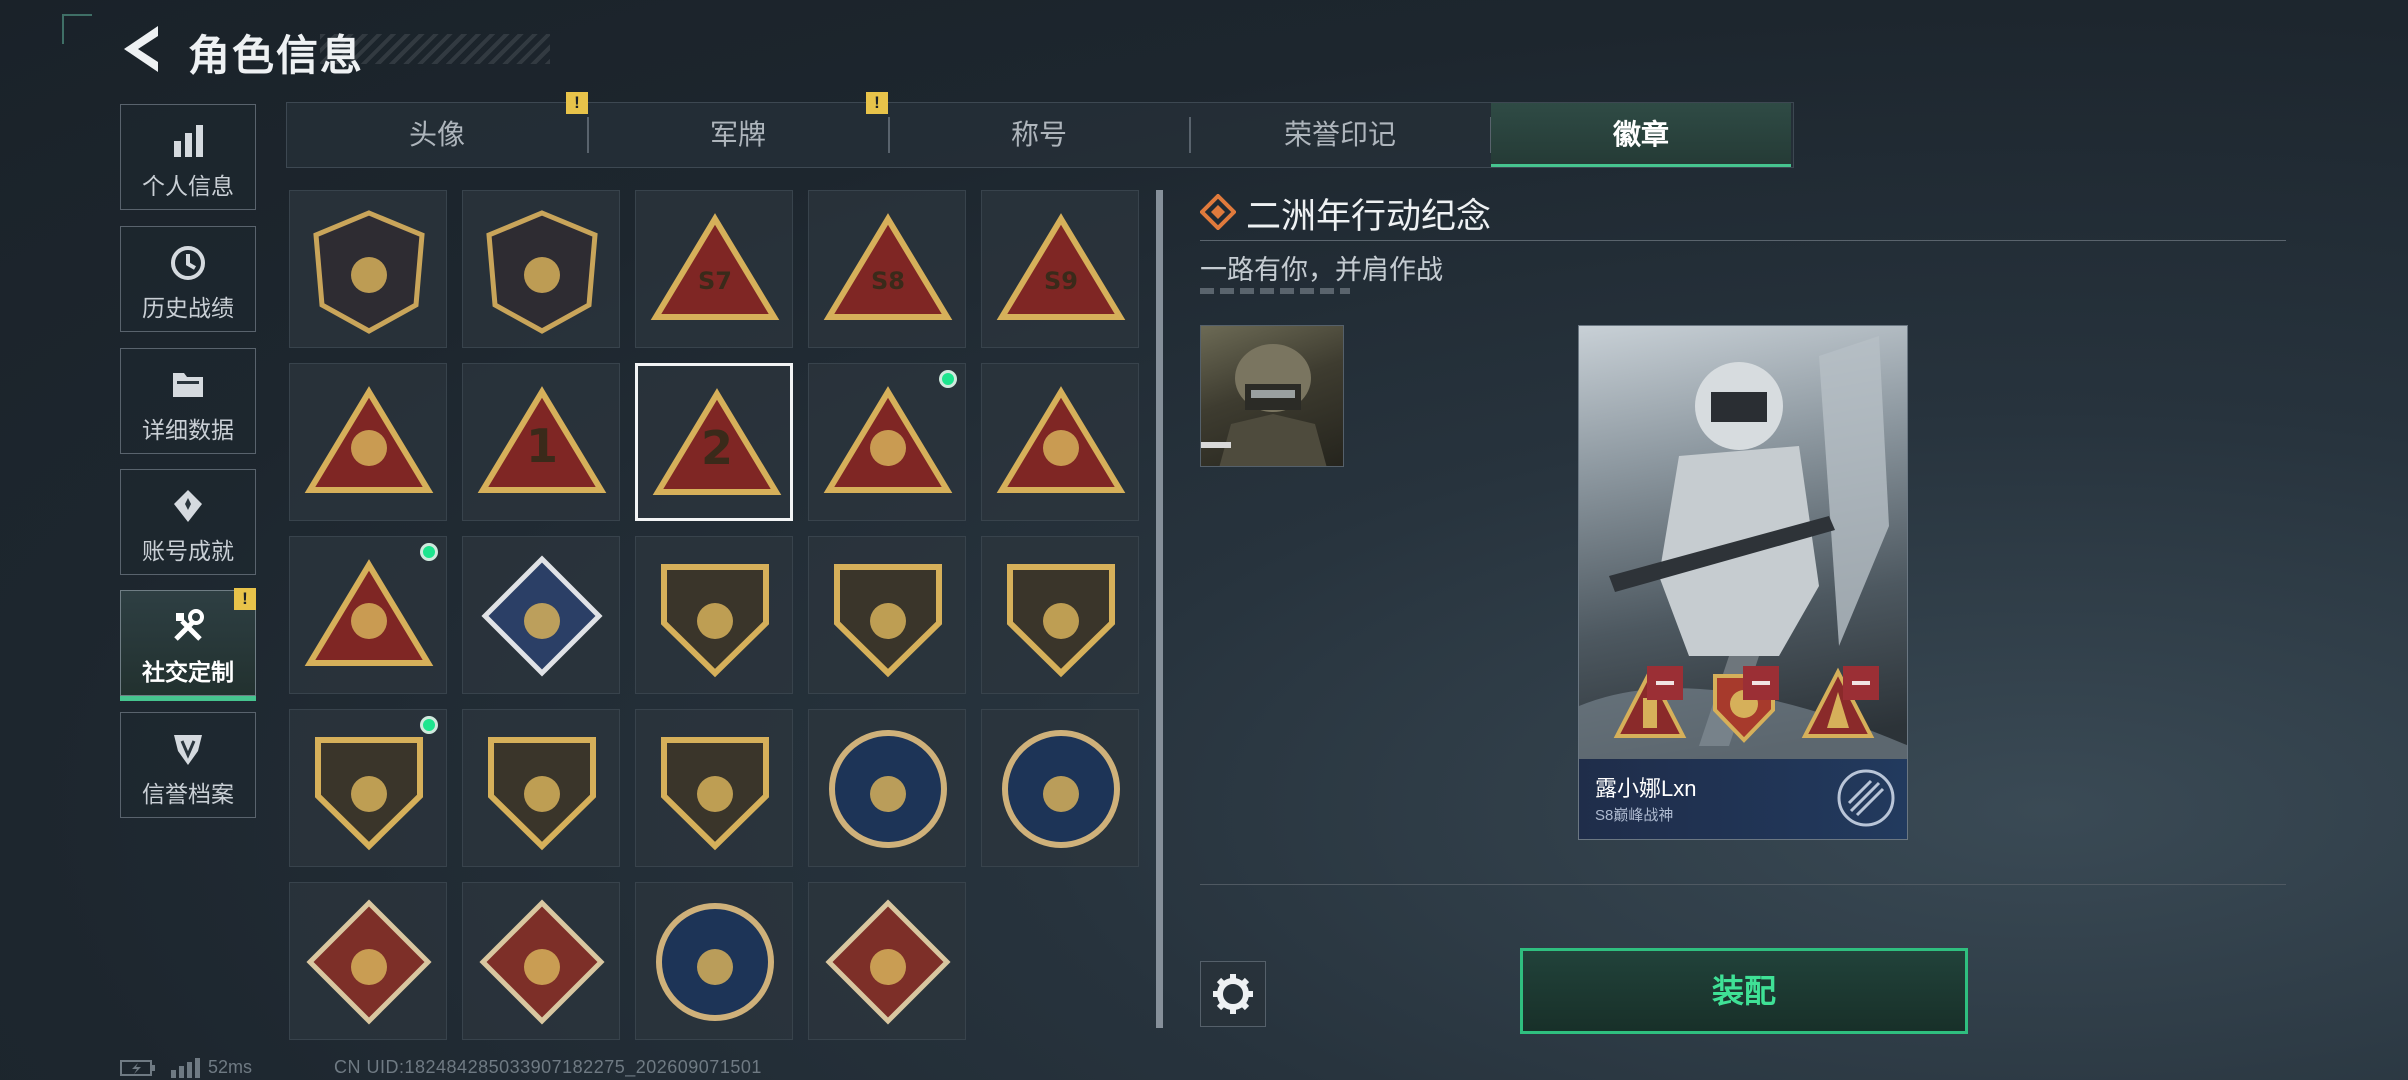 This screenshot has width=2408, height=1080. I want to click on badge-cell: S9, so click(1060, 269).